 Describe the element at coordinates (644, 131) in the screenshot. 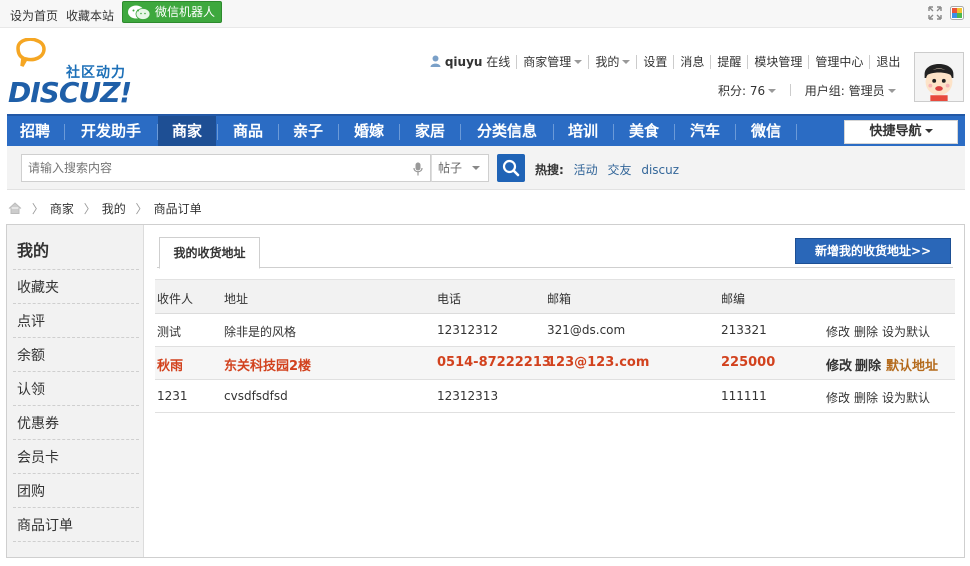

I see `nav-item-food: 美食` at that location.